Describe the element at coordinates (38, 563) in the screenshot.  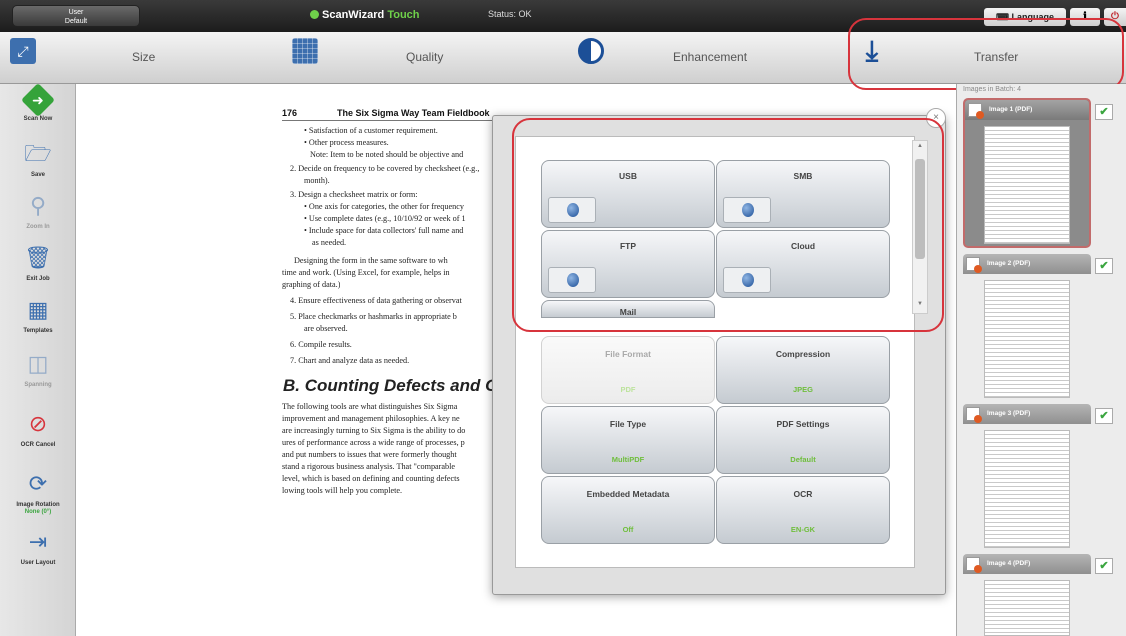
I see `sidebar-label: User Layout` at that location.